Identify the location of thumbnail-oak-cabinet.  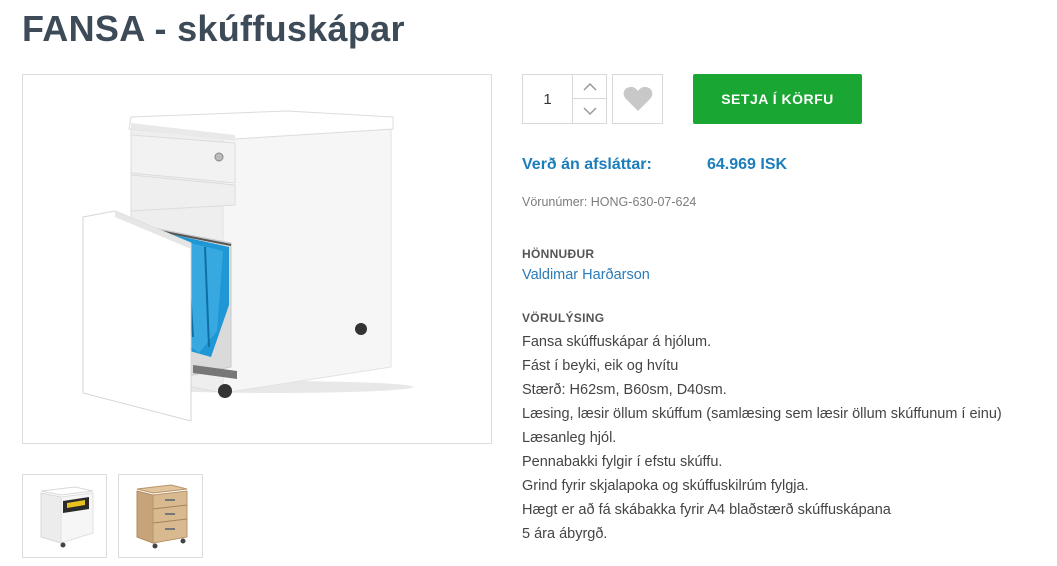
(160, 516).